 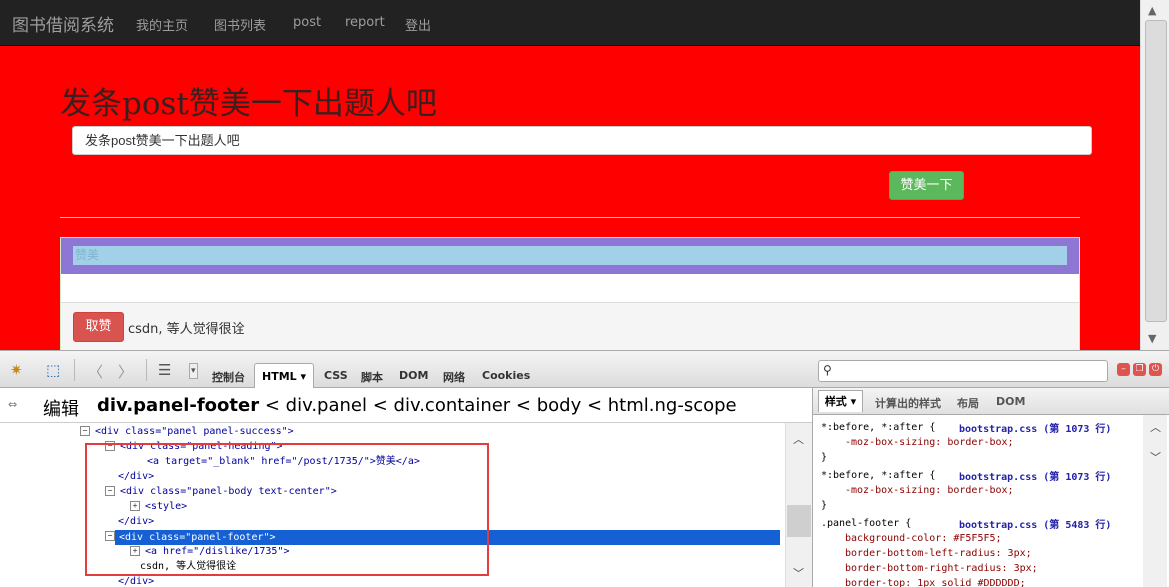 What do you see at coordinates (938, 553) in the screenshot?
I see `css-declaration: border-bottom-left-radius: 3px;` at bounding box center [938, 553].